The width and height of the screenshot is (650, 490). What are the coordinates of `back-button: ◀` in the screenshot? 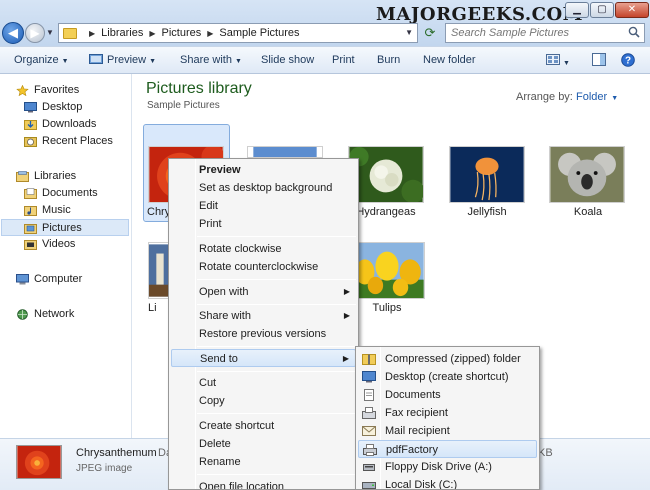 It's located at (13, 33).